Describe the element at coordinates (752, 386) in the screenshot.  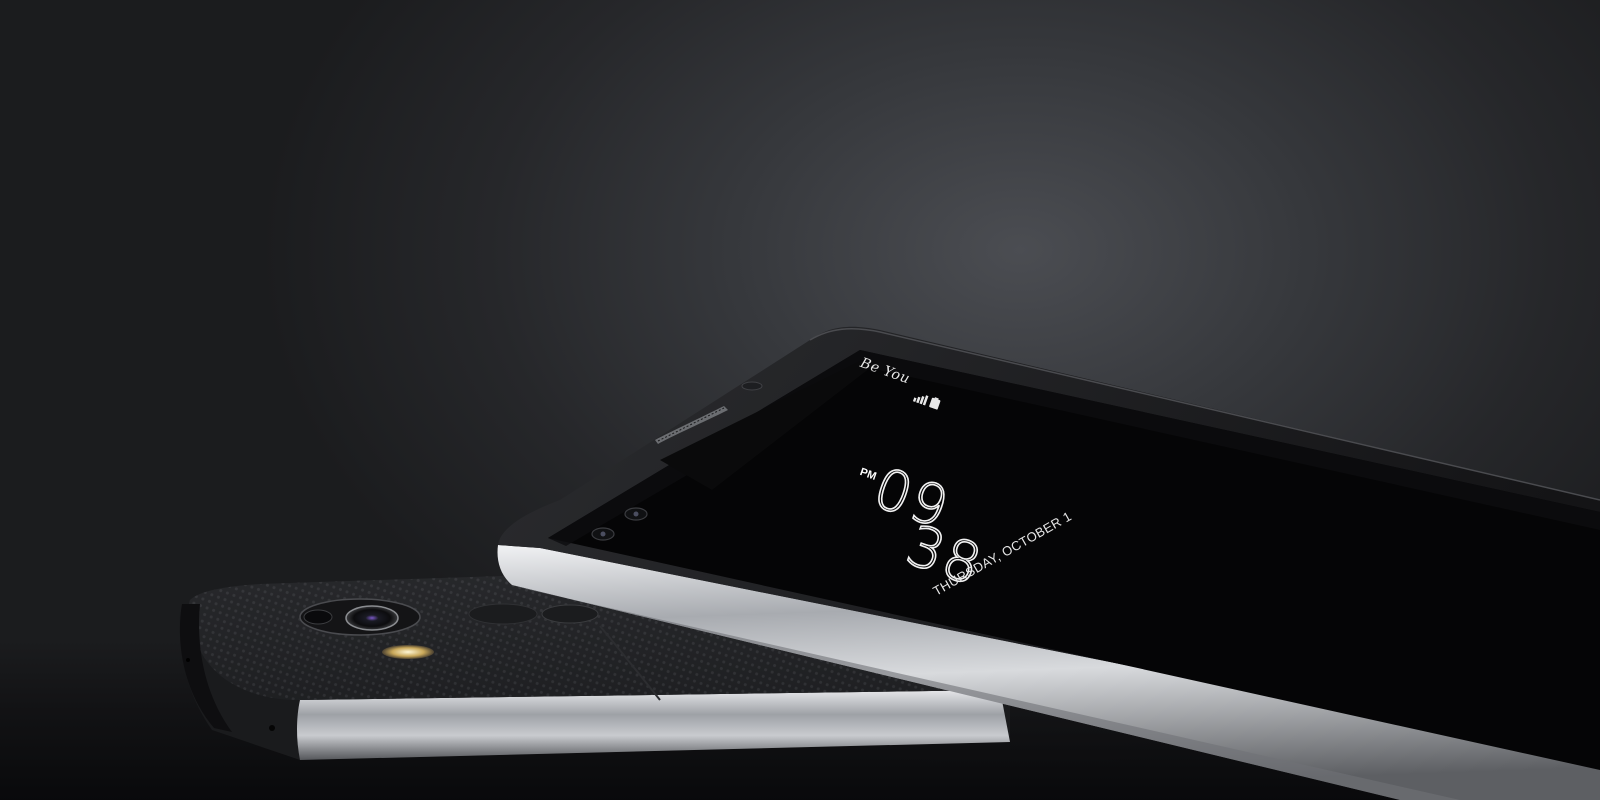
I see `proximity-sensor-icon` at that location.